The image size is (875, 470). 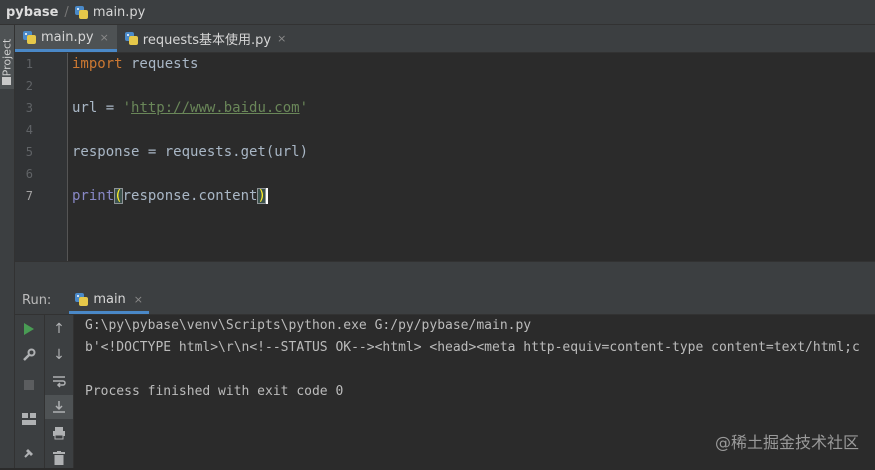 I want to click on tab-label: requests基本使用.py, so click(x=207, y=40).